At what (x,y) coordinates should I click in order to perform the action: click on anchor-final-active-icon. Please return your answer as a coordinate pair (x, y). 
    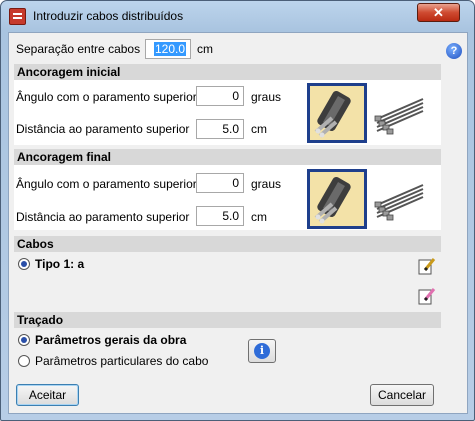
    Looking at the image, I should click on (332, 200).